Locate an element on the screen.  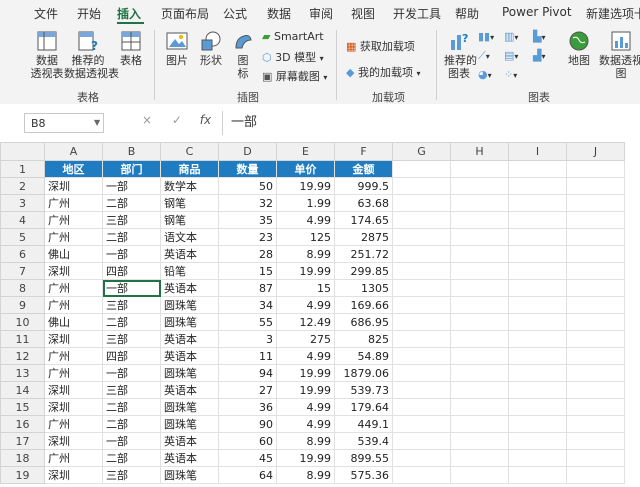
row-header: 7 is located at coordinates (22, 271).